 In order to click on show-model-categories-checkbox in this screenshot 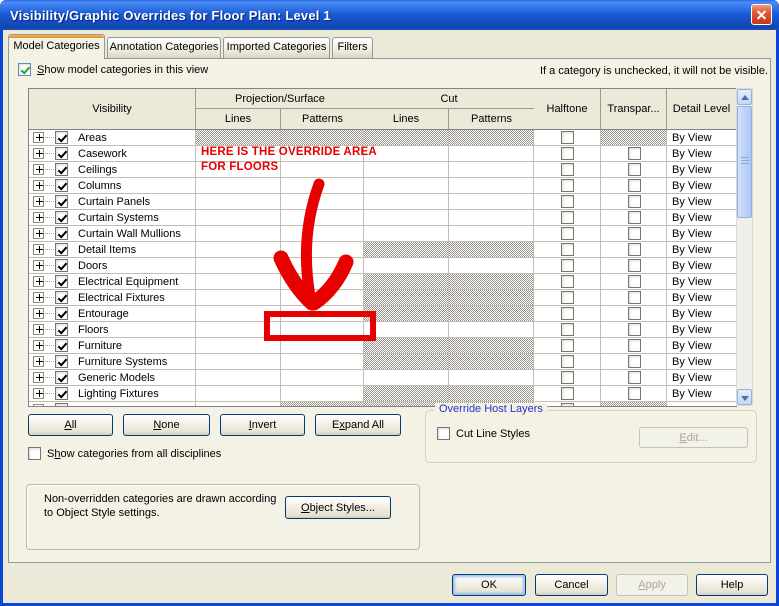, I will do `click(24, 69)`.